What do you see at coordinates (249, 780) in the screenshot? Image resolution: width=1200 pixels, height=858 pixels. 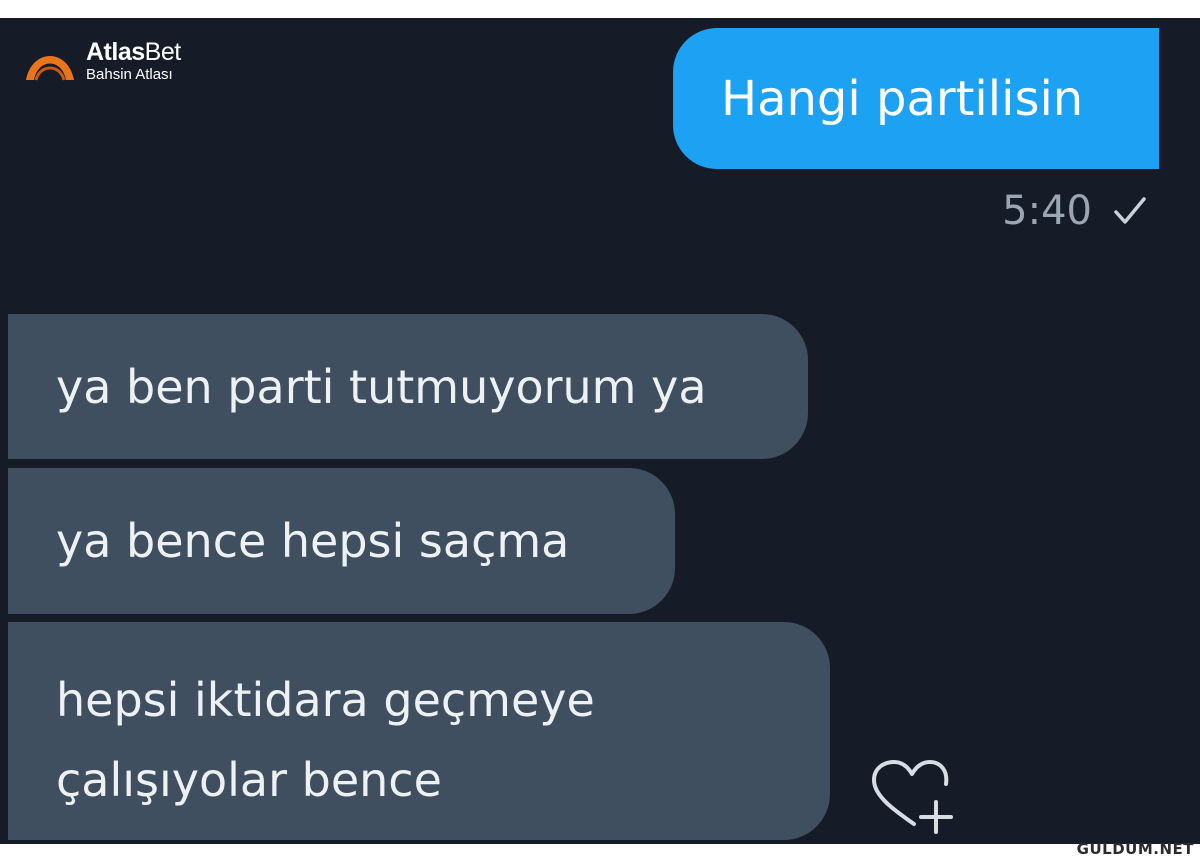 I see `message-text-line: çalışıyolar bence` at bounding box center [249, 780].